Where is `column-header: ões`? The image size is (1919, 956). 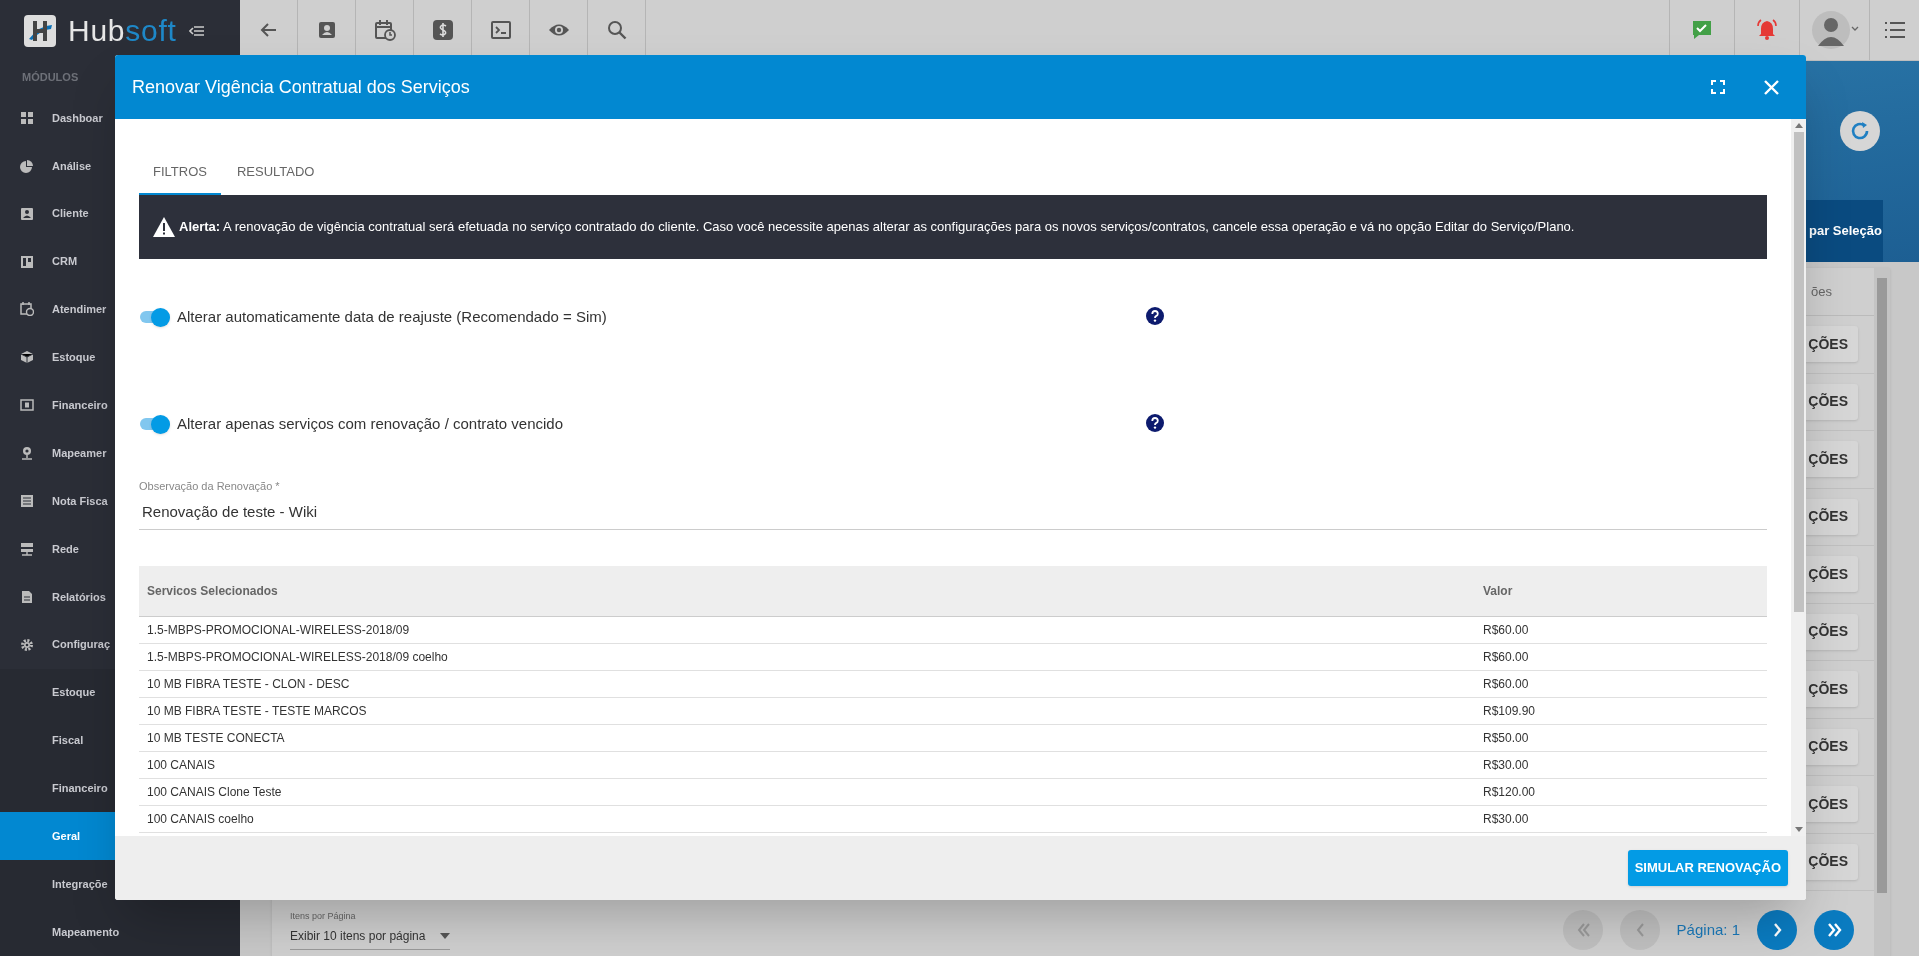
column-header: ões is located at coordinates (1821, 291).